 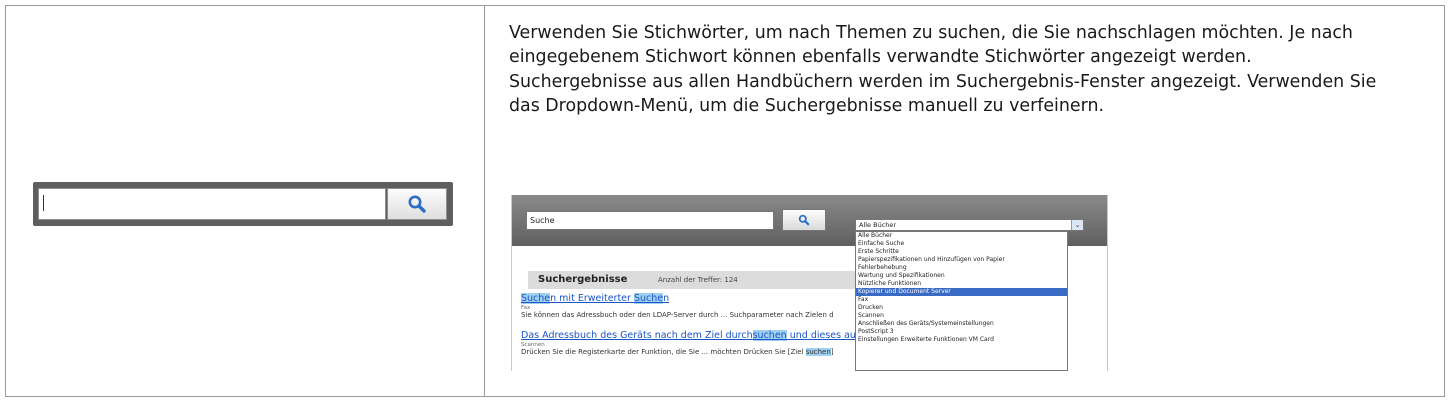 What do you see at coordinates (863, 299) in the screenshot?
I see `dropdown-option: Fax` at bounding box center [863, 299].